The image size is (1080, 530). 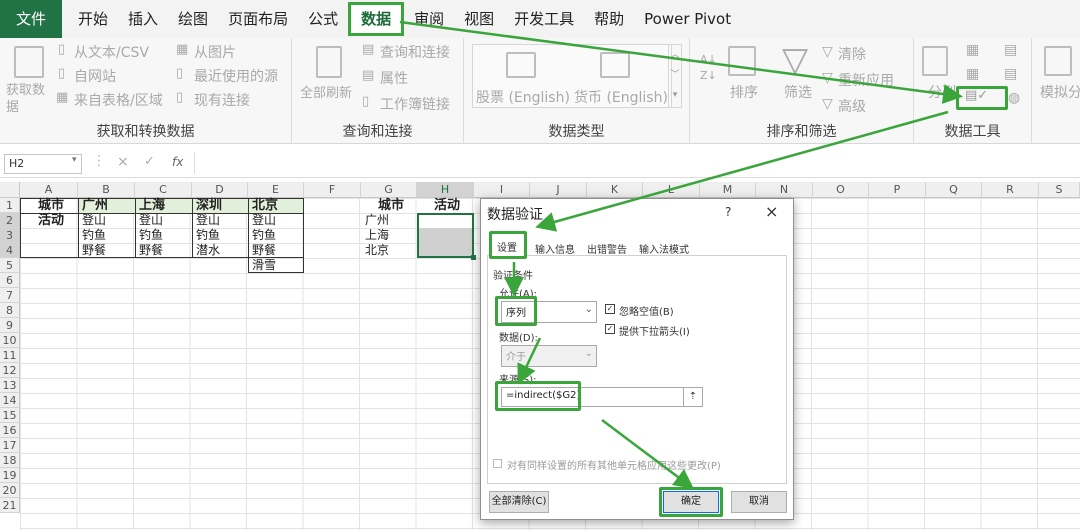 I want to click on filter-button: 筛选, so click(x=798, y=92).